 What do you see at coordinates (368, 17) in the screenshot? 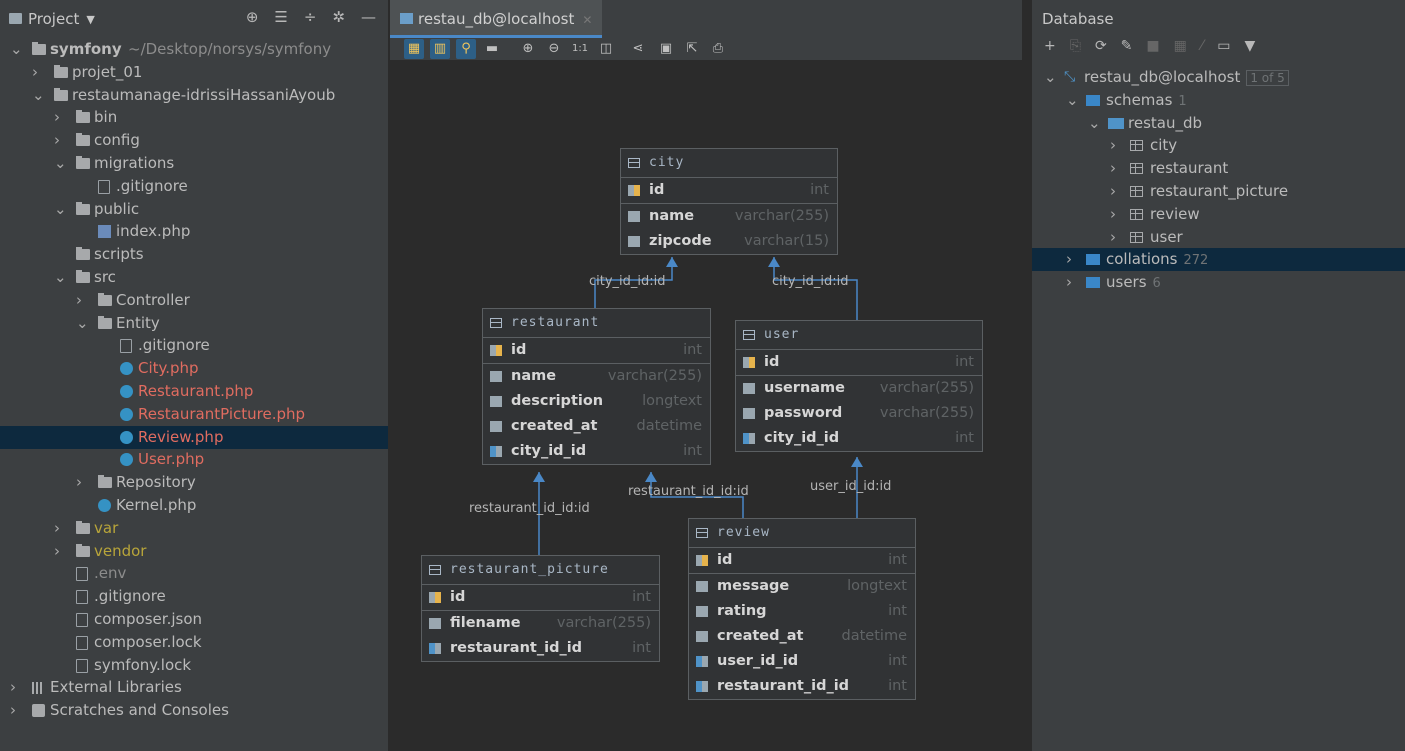
I see `hide-icon: —` at bounding box center [368, 17].